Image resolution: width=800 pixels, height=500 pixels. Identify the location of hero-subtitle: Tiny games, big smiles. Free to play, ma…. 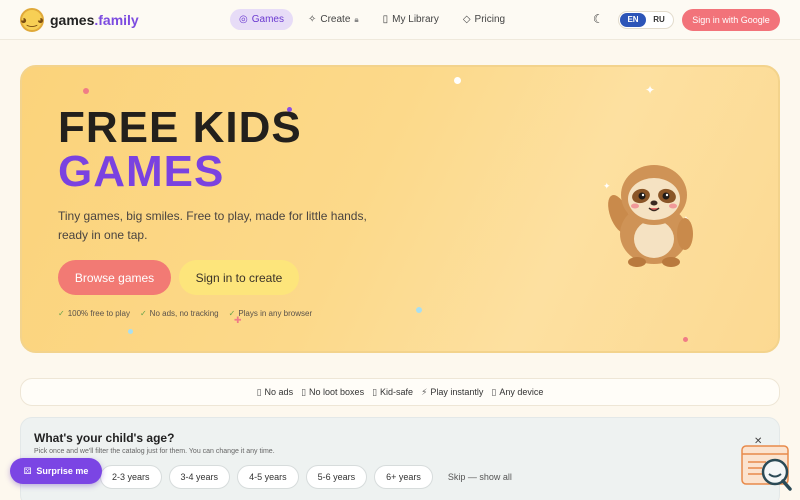
(212, 225).